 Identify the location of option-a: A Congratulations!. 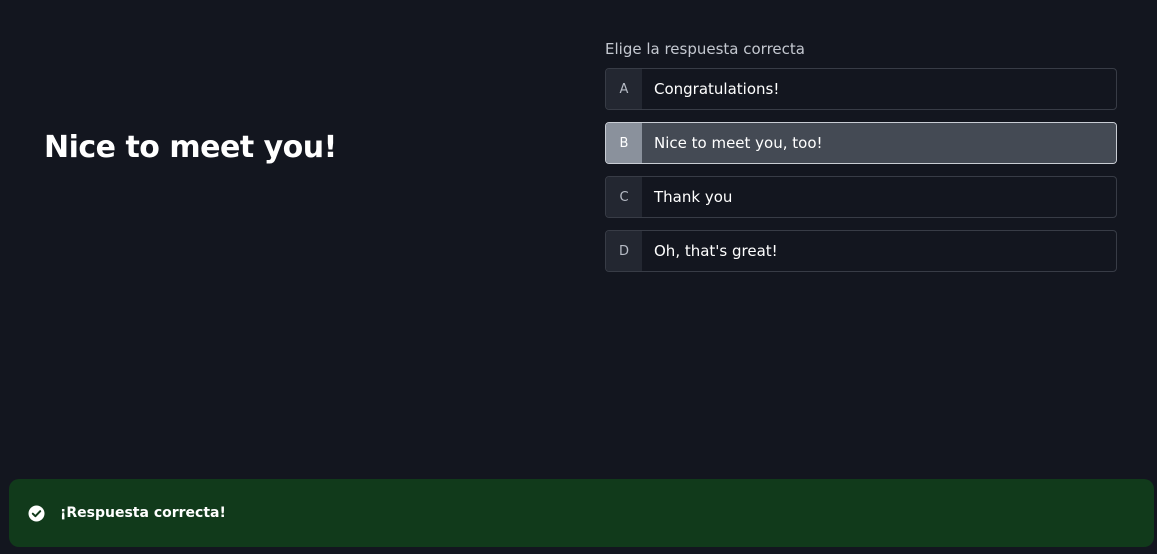
(861, 89).